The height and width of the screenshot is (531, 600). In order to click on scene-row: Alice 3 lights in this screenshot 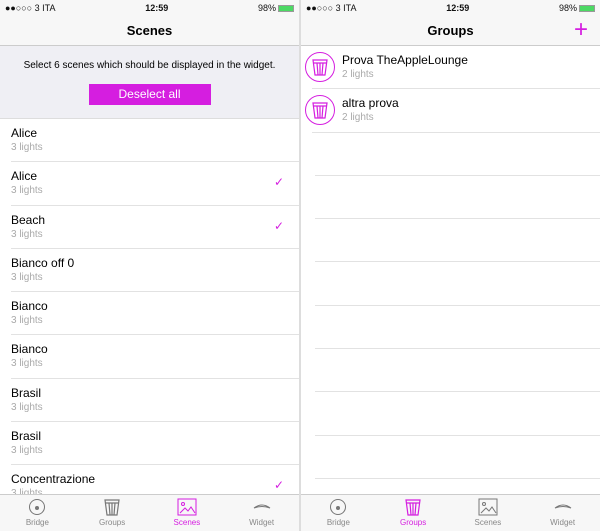, I will do `click(149, 141)`.